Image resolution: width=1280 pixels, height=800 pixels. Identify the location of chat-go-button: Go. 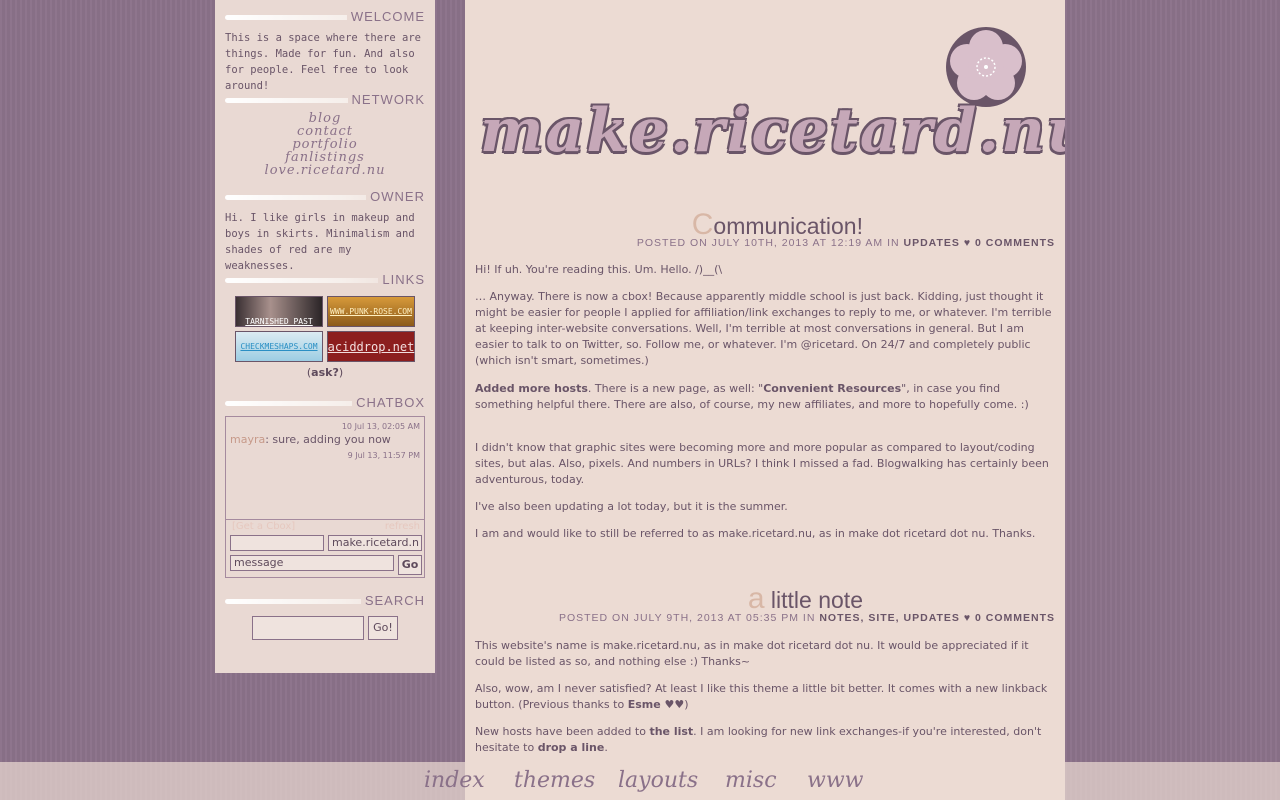
(410, 565).